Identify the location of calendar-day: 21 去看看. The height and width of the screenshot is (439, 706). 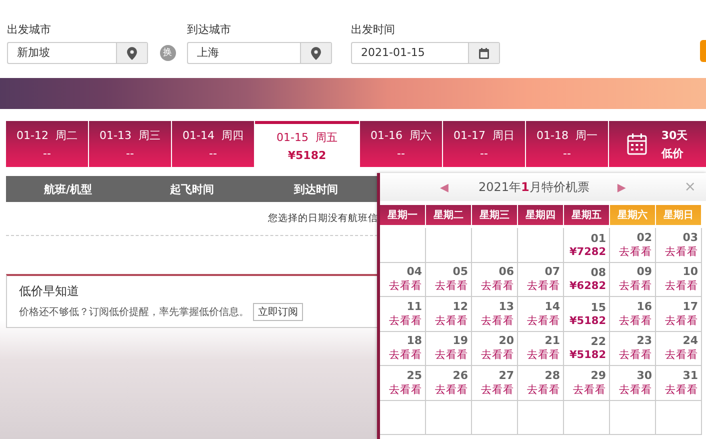
(541, 349).